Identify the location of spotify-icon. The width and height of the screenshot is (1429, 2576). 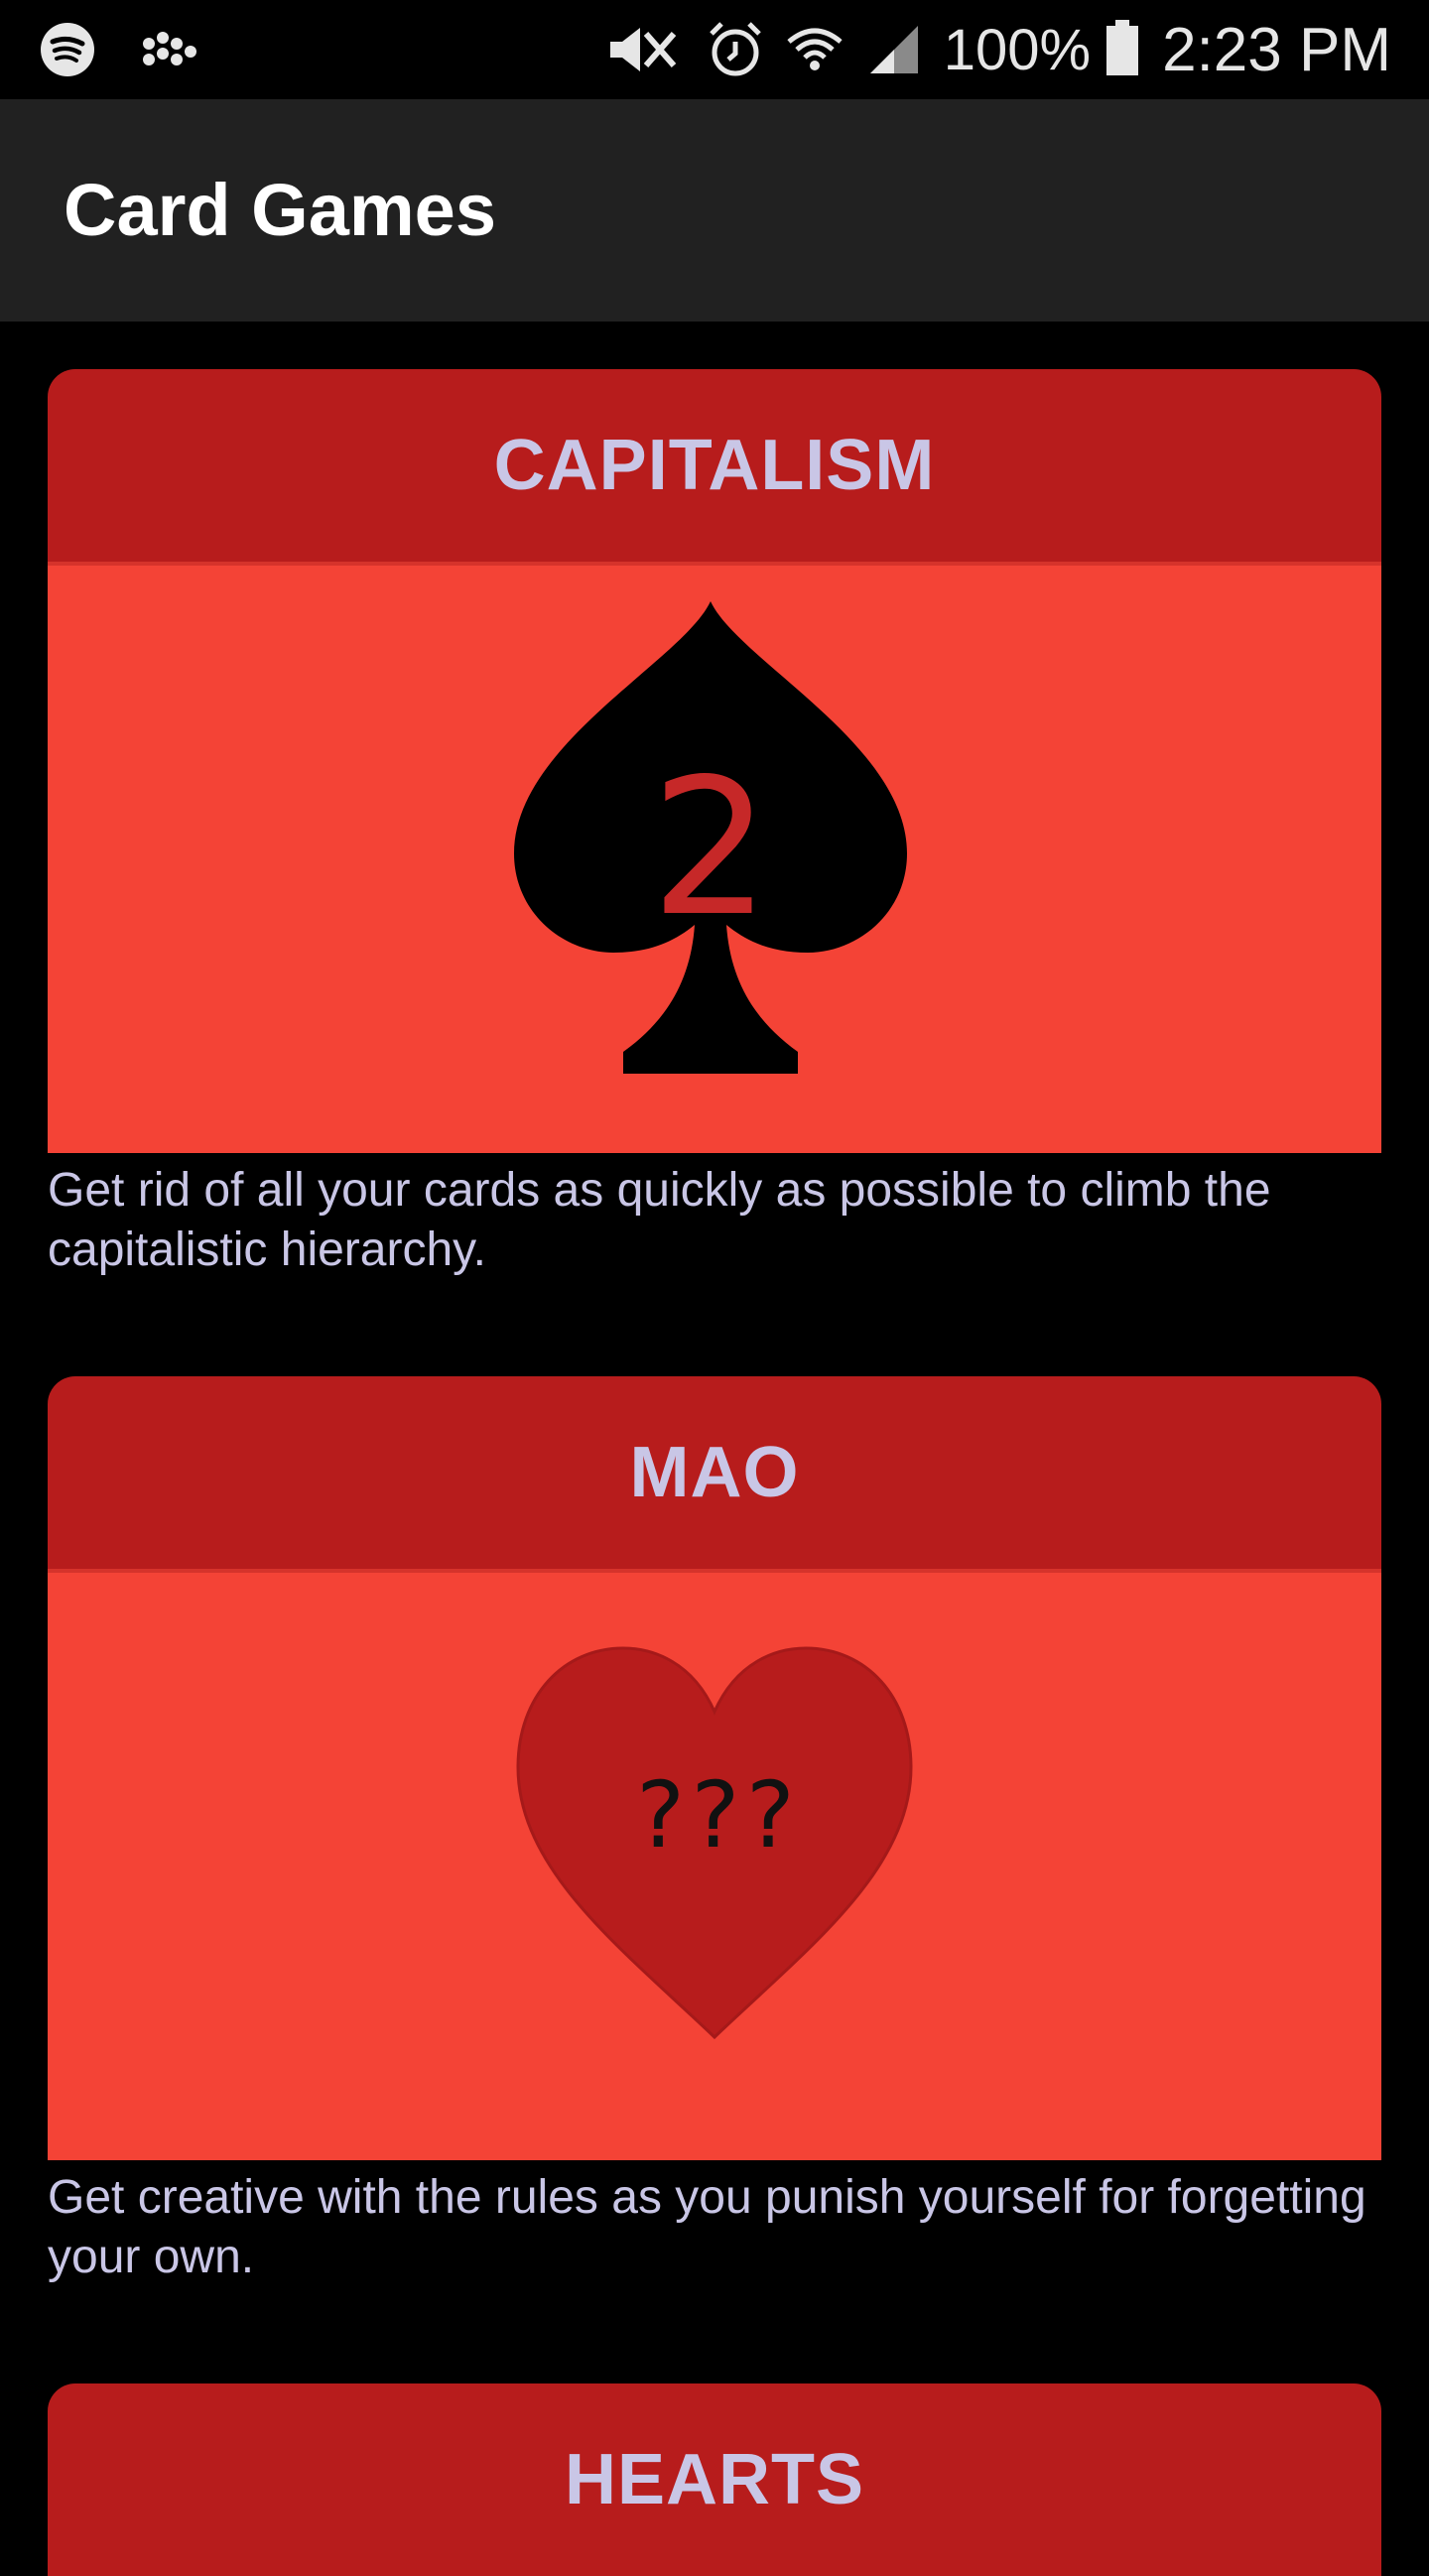
(67, 52).